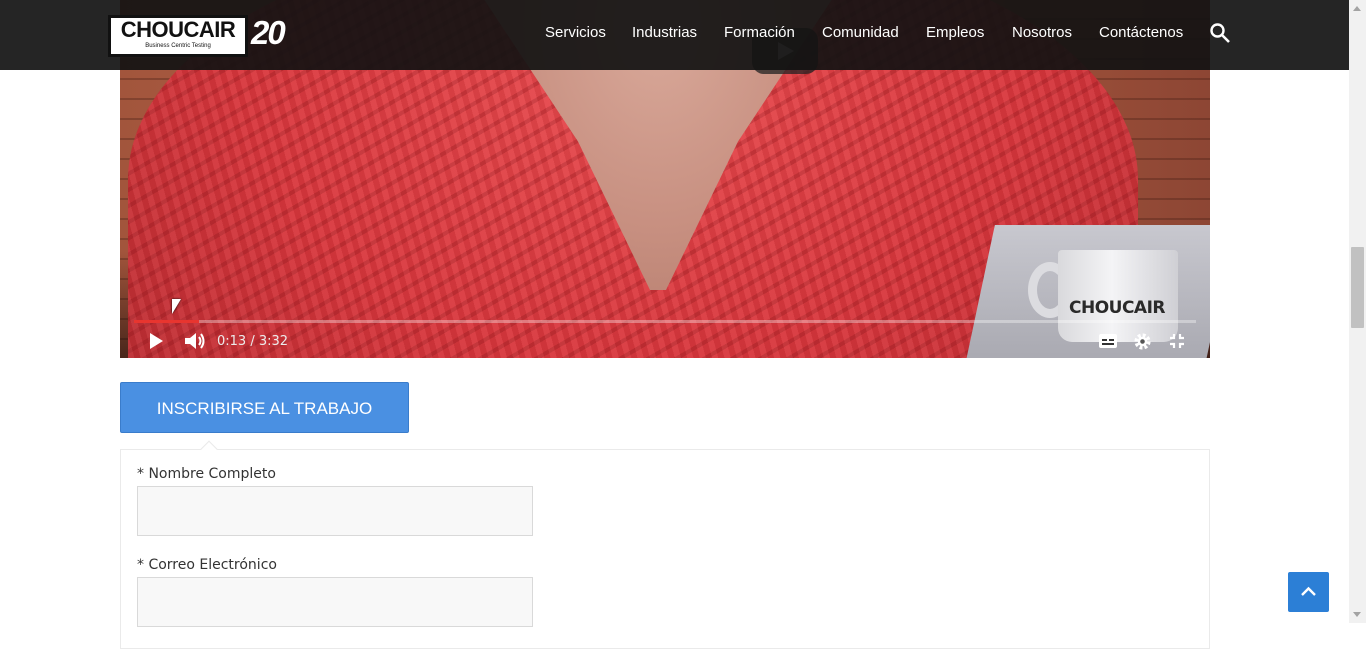 The width and height of the screenshot is (1366, 649). What do you see at coordinates (1042, 32) in the screenshot?
I see `nav-item-nosotros: Nosotros` at bounding box center [1042, 32].